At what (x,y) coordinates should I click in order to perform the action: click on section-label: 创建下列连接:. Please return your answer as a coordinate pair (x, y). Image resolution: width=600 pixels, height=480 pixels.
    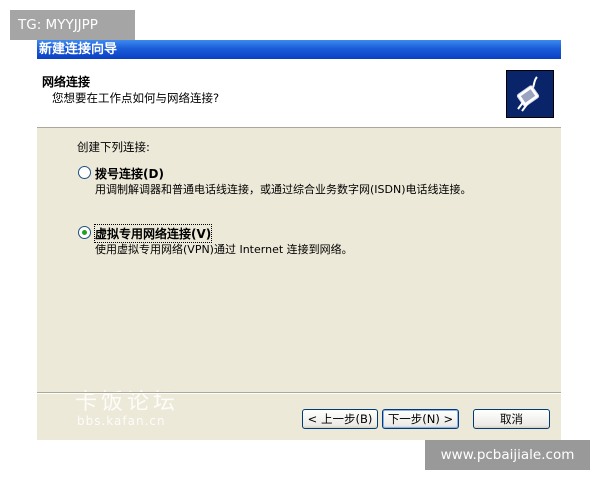
    Looking at the image, I should click on (113, 147).